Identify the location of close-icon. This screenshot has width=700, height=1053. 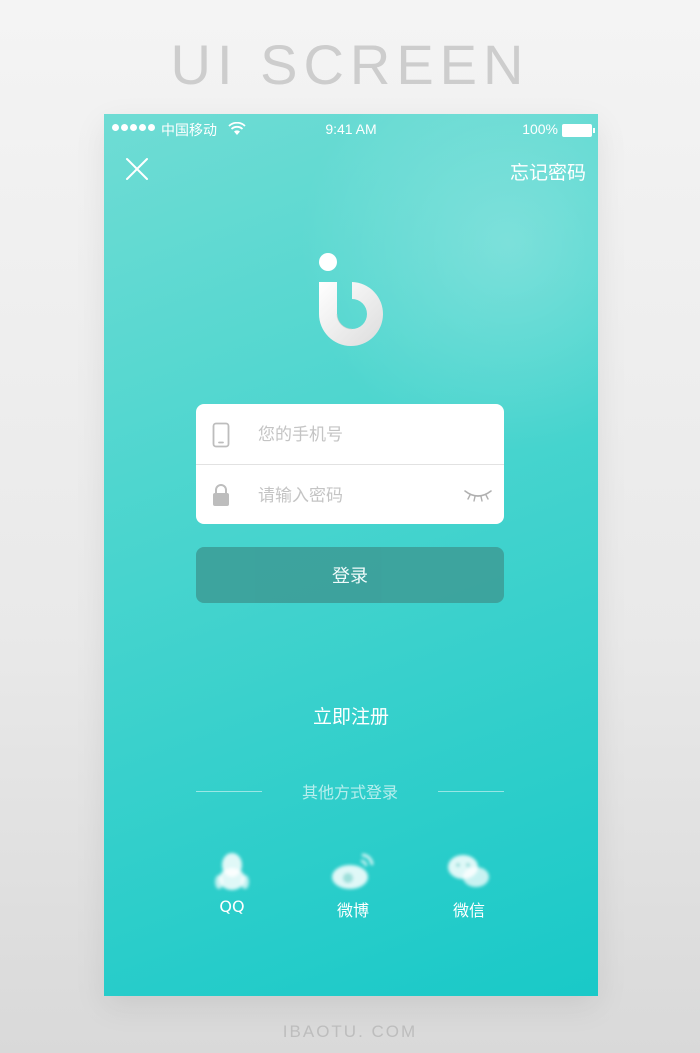
(137, 169).